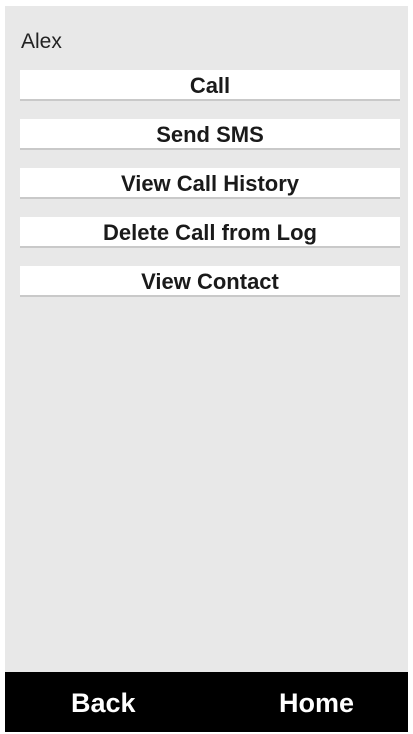 Image resolution: width=413 pixels, height=734 pixels. I want to click on delete-call-from-log-button: Delete Call from Log, so click(210, 232).